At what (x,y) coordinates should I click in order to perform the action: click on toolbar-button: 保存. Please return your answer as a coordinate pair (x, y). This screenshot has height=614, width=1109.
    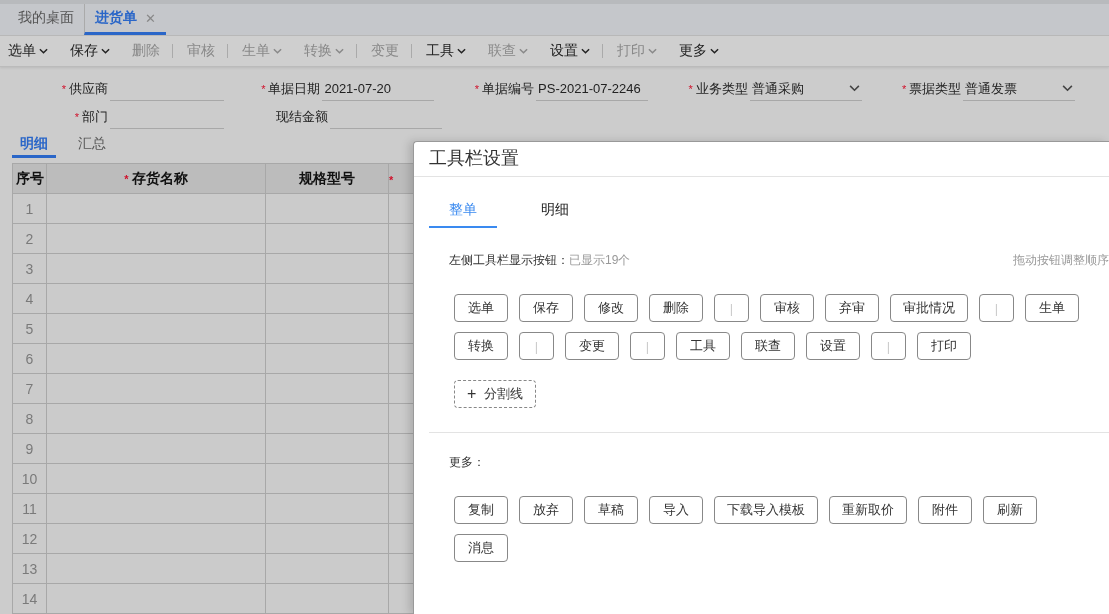
    Looking at the image, I should click on (90, 51).